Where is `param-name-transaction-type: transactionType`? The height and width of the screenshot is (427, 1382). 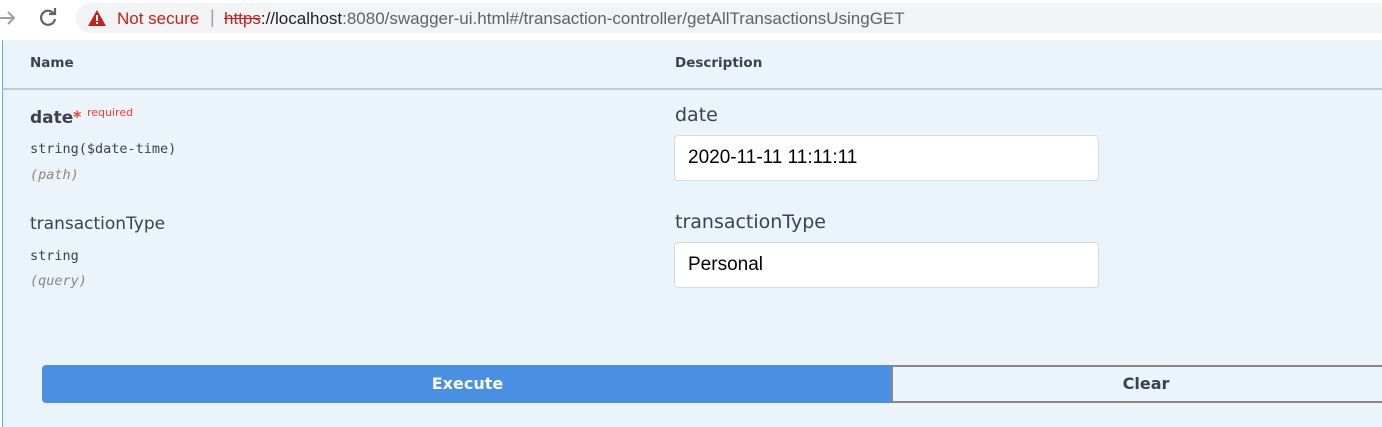 param-name-transaction-type: transactionType is located at coordinates (98, 224).